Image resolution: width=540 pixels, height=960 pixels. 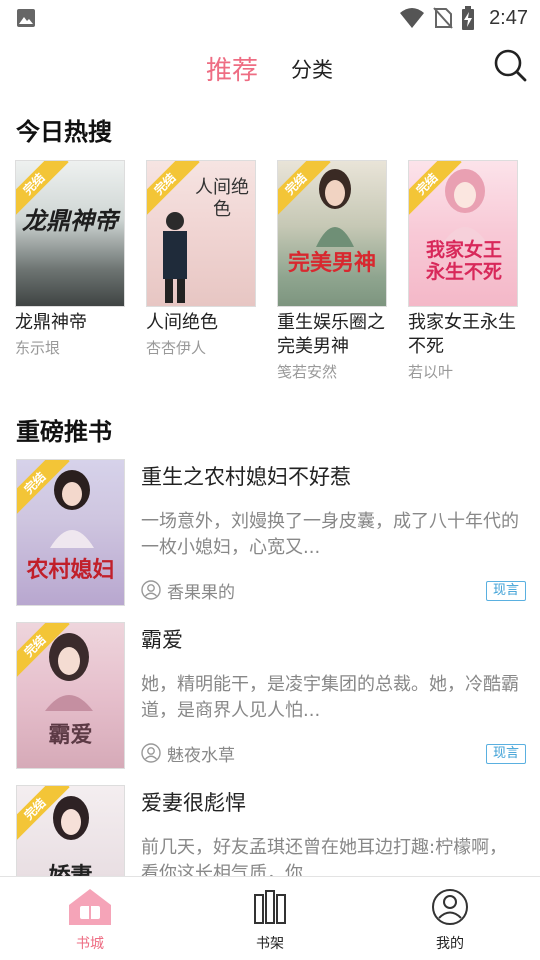 What do you see at coordinates (176, 348) in the screenshot?
I see `book-author: 杏杏伊人` at bounding box center [176, 348].